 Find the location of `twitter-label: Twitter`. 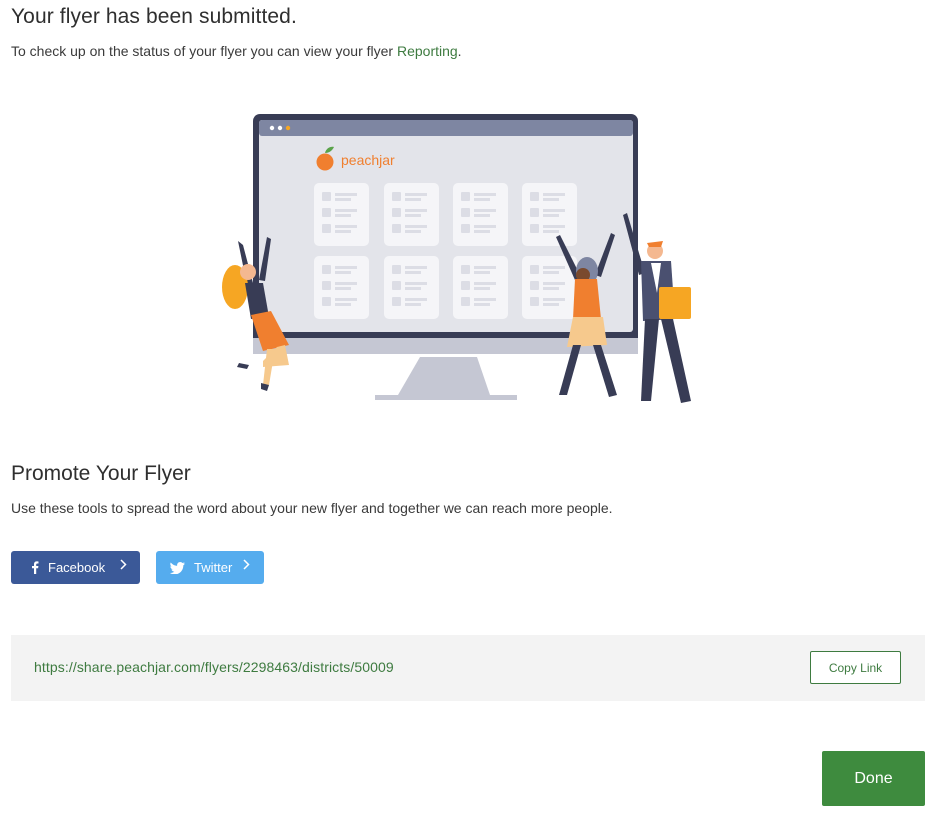

twitter-label: Twitter is located at coordinates (213, 567).